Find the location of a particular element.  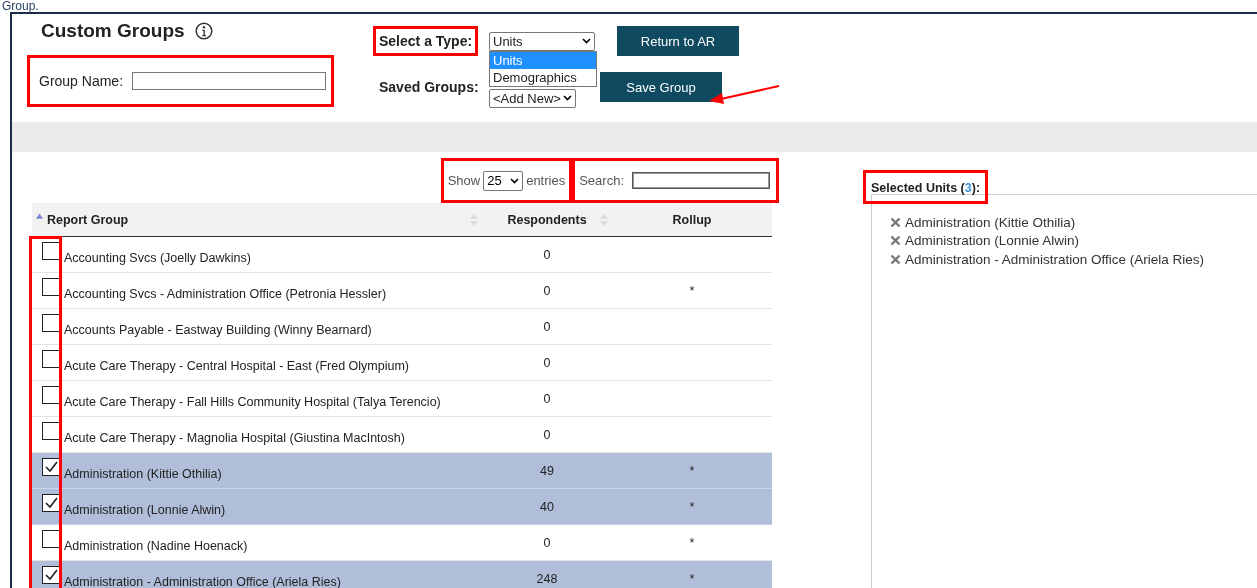

respondents-cell: 248 is located at coordinates (547, 578).